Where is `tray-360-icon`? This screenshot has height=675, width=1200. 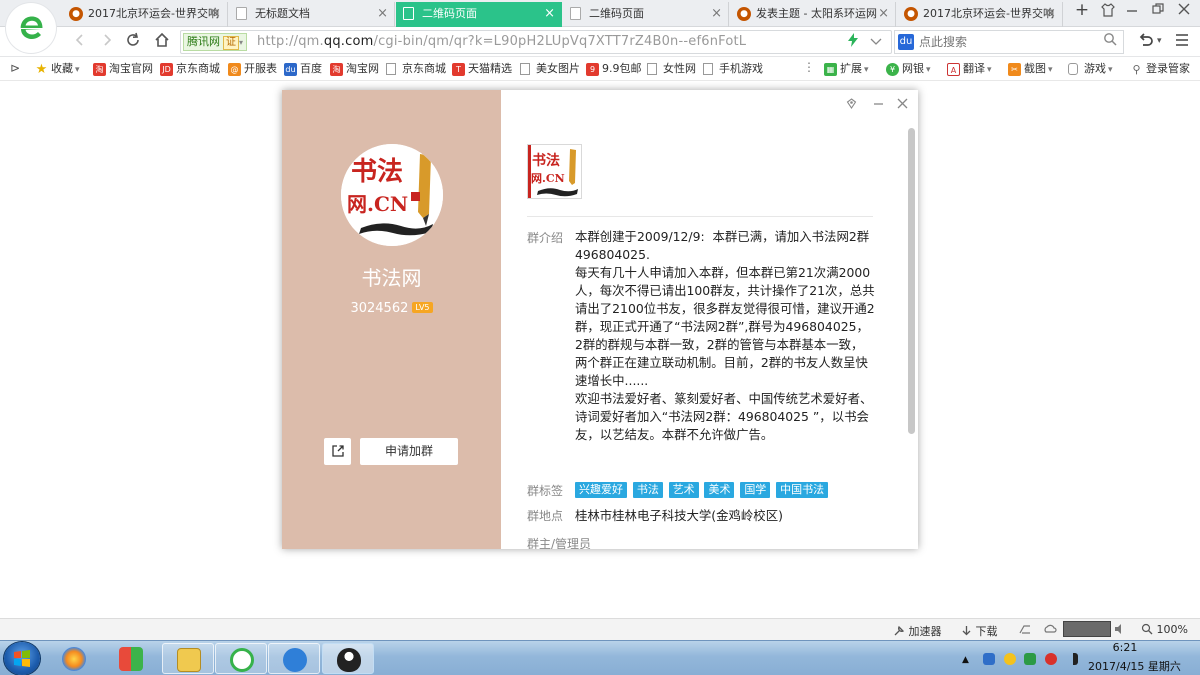 tray-360-icon is located at coordinates (1010, 659).